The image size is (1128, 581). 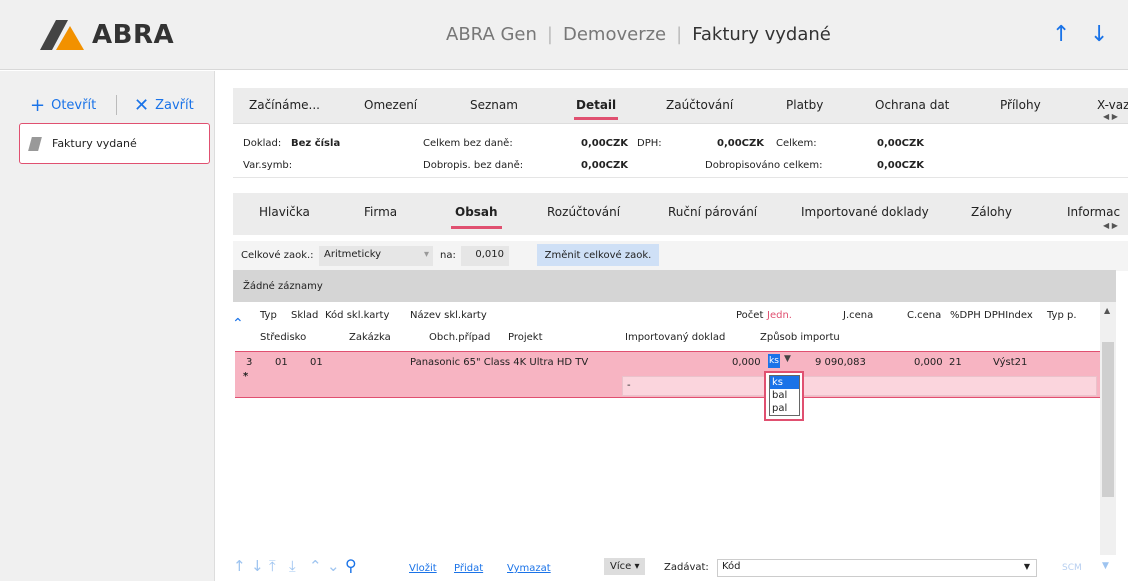 I want to click on cell-ccena: 0,000, so click(x=928, y=362).